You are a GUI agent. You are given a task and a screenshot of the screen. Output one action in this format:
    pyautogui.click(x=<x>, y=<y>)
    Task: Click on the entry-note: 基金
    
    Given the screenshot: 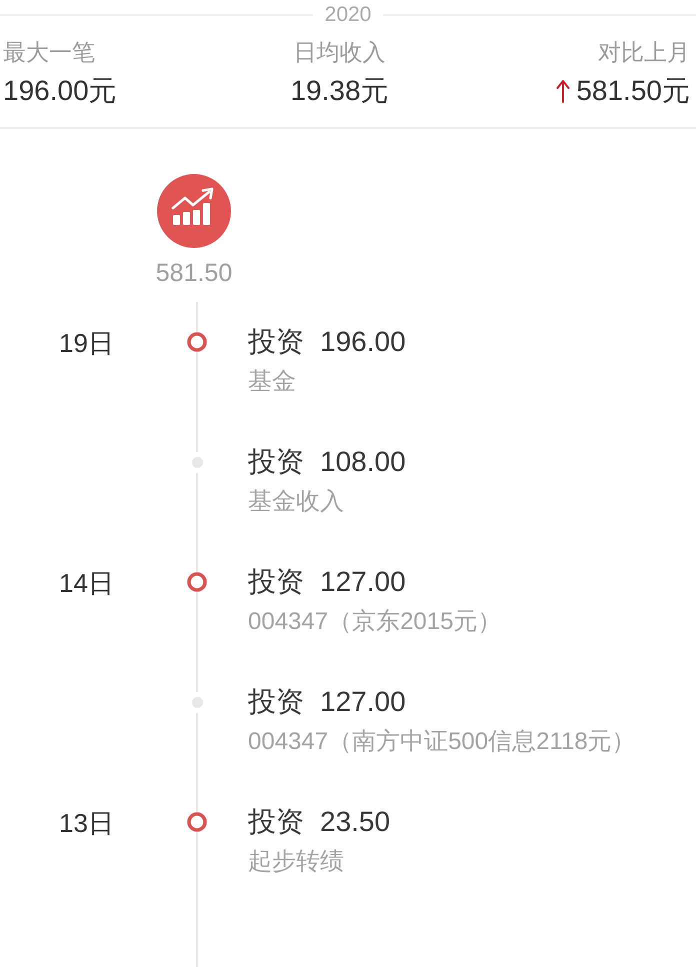 What is the action you would take?
    pyautogui.click(x=272, y=382)
    